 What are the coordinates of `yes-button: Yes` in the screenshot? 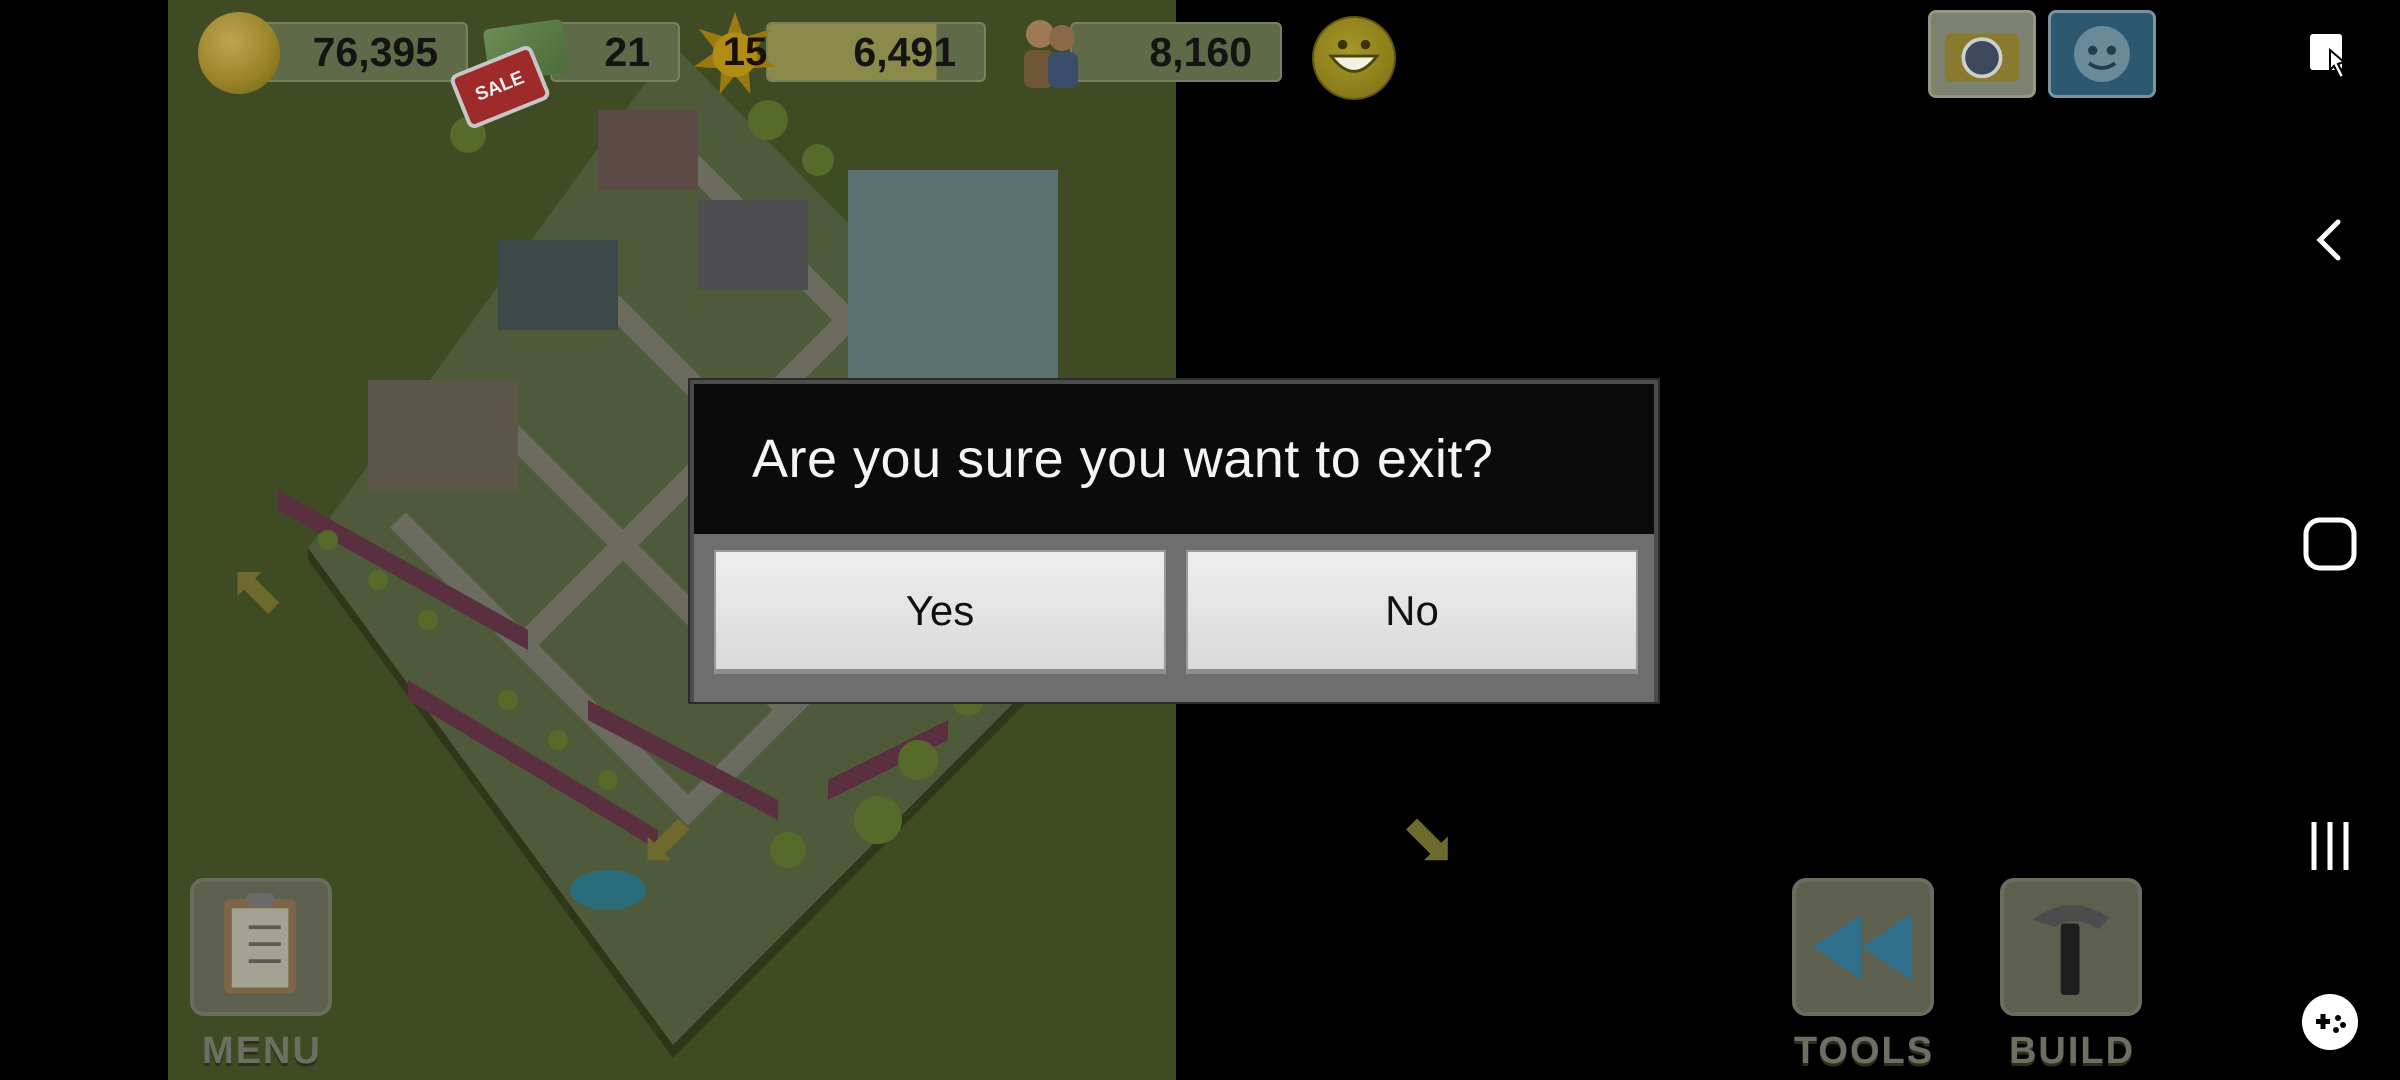 It's located at (940, 612).